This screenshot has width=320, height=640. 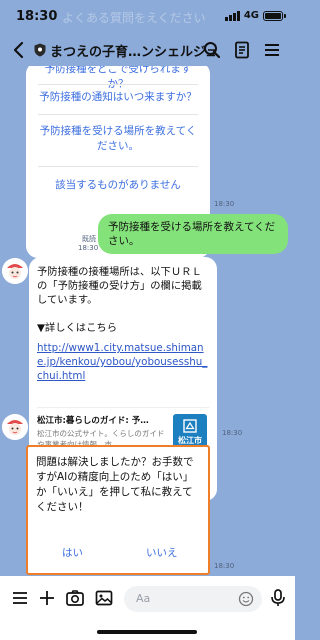 I want to click on quick-reply-item: 予防接種をどこで受けられますか？, so click(x=118, y=79).